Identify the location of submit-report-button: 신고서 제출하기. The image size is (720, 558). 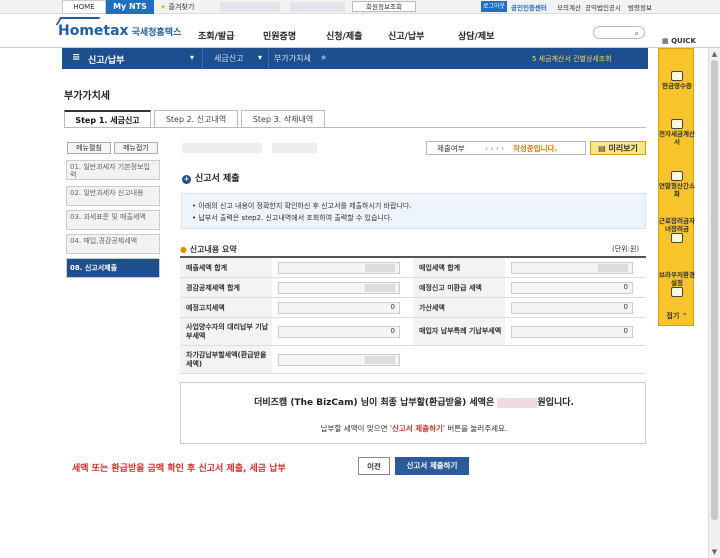
(432, 466).